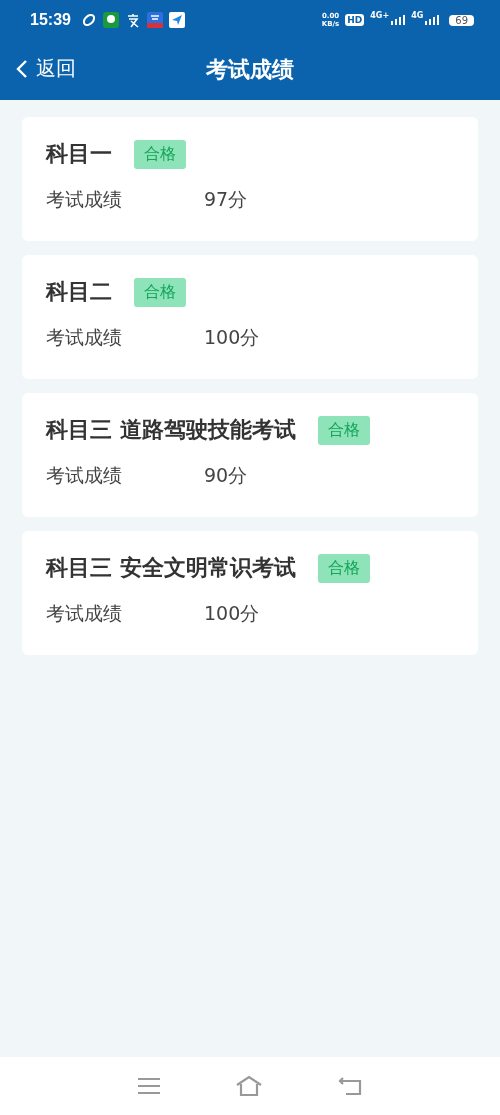 This screenshot has width=500, height=1115. What do you see at coordinates (79, 292) in the screenshot?
I see `subject-title: 科目二` at bounding box center [79, 292].